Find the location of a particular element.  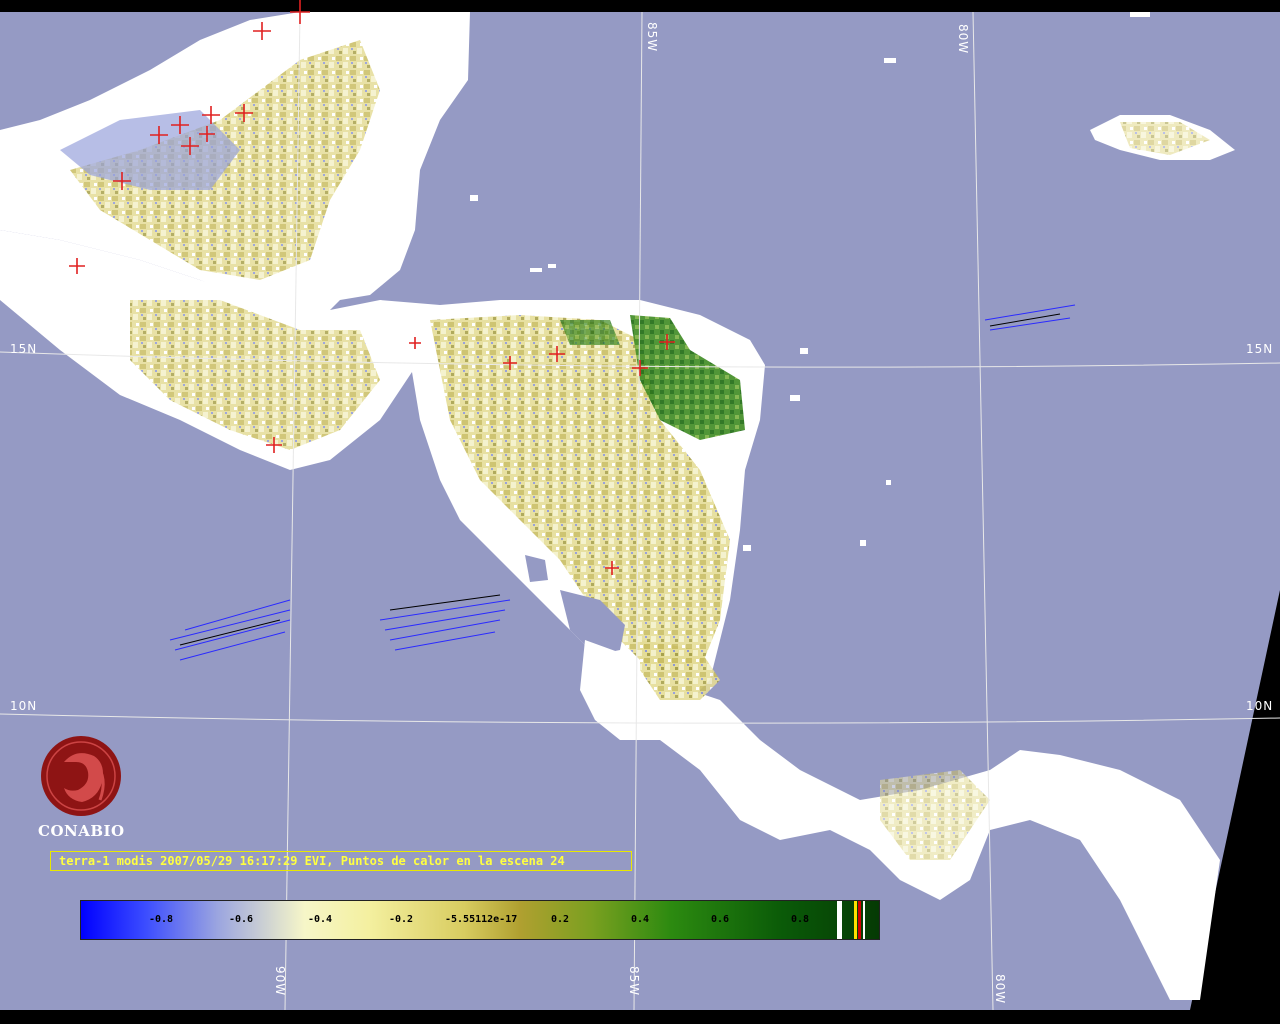

colorbar-label: -5.55112e-17 is located at coordinates (481, 919).